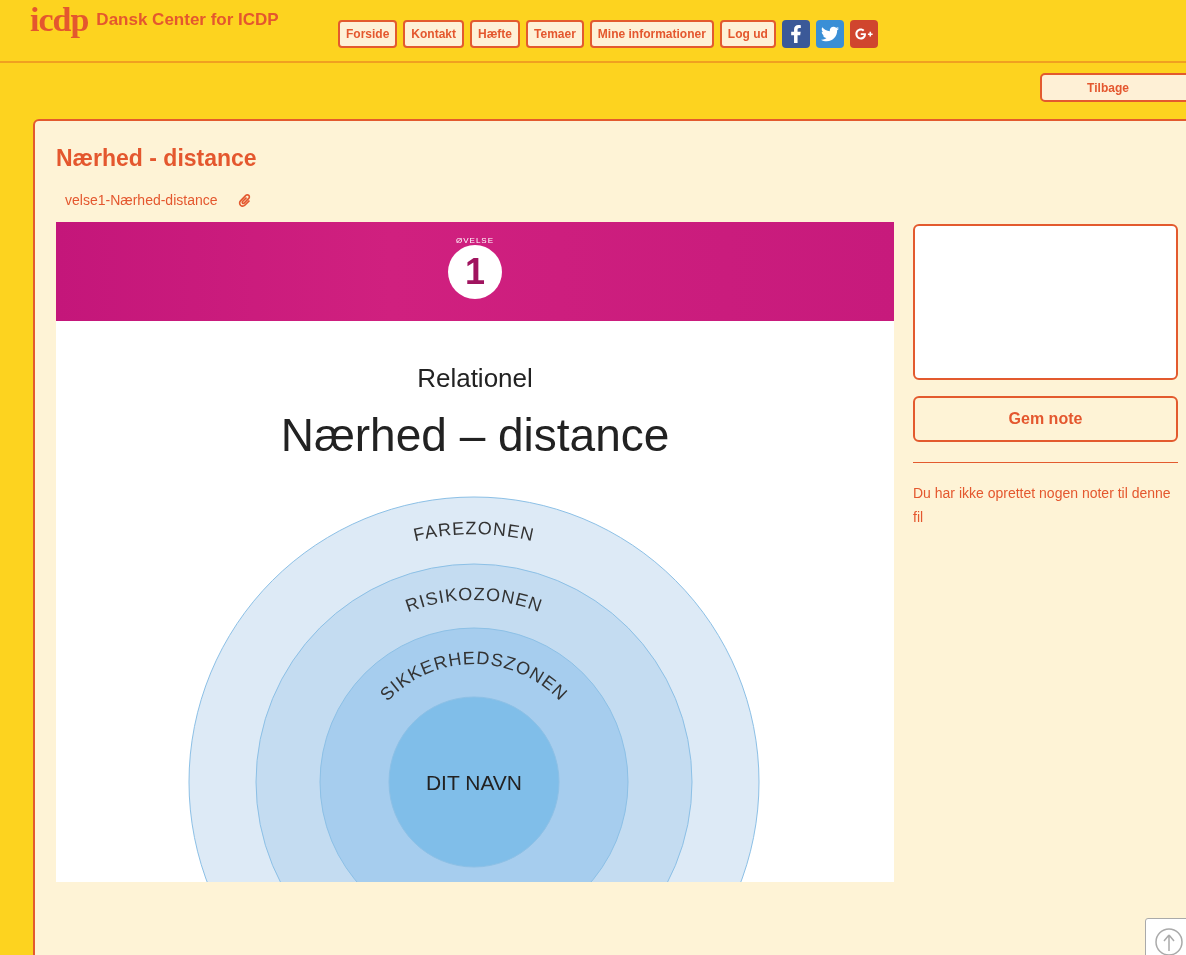 The height and width of the screenshot is (955, 1186). What do you see at coordinates (433, 34) in the screenshot?
I see `nav-button: Kontakt` at bounding box center [433, 34].